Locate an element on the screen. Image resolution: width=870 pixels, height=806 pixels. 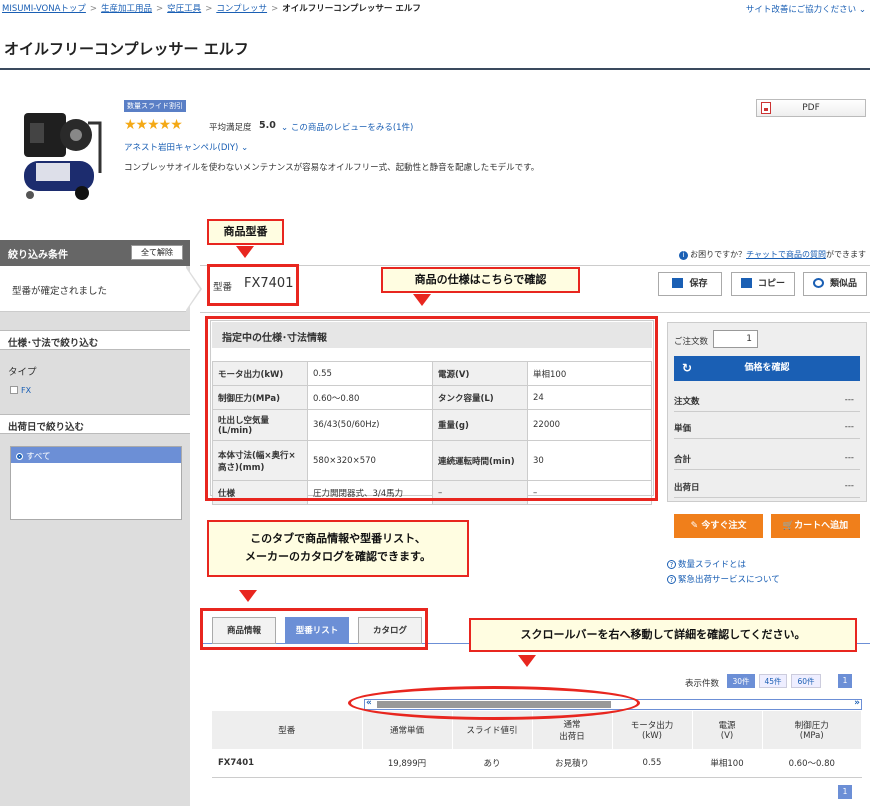
breadcrumb-current: オイルフリーコンプレッサー エルフ is located at coordinates (351, 9).